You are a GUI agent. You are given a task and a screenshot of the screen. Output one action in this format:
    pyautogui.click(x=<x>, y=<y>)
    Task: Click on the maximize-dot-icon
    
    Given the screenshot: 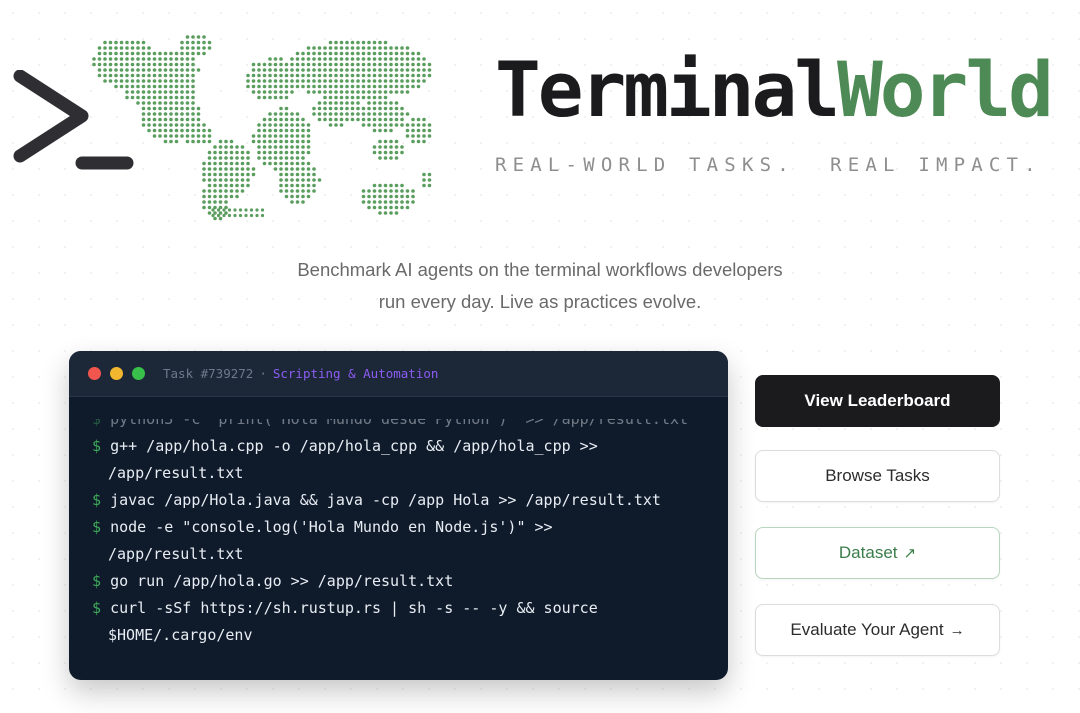 What is the action you would take?
    pyautogui.click(x=138, y=373)
    